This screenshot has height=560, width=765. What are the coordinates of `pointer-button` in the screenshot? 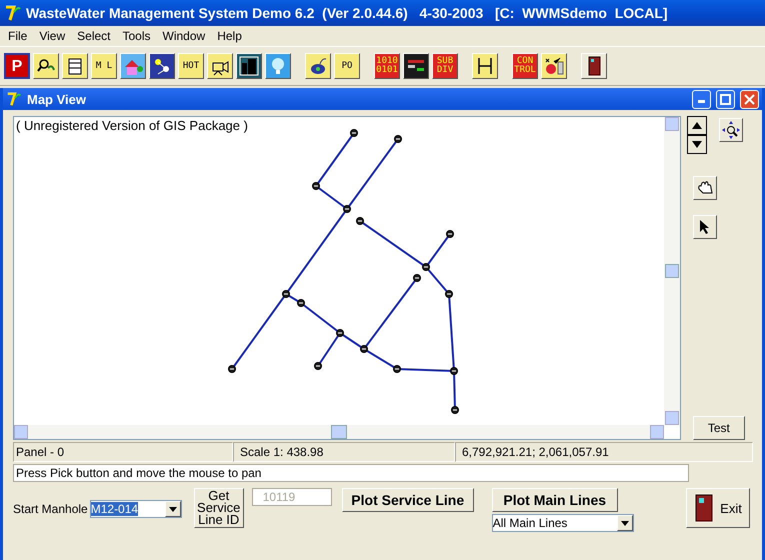 It's located at (704, 227).